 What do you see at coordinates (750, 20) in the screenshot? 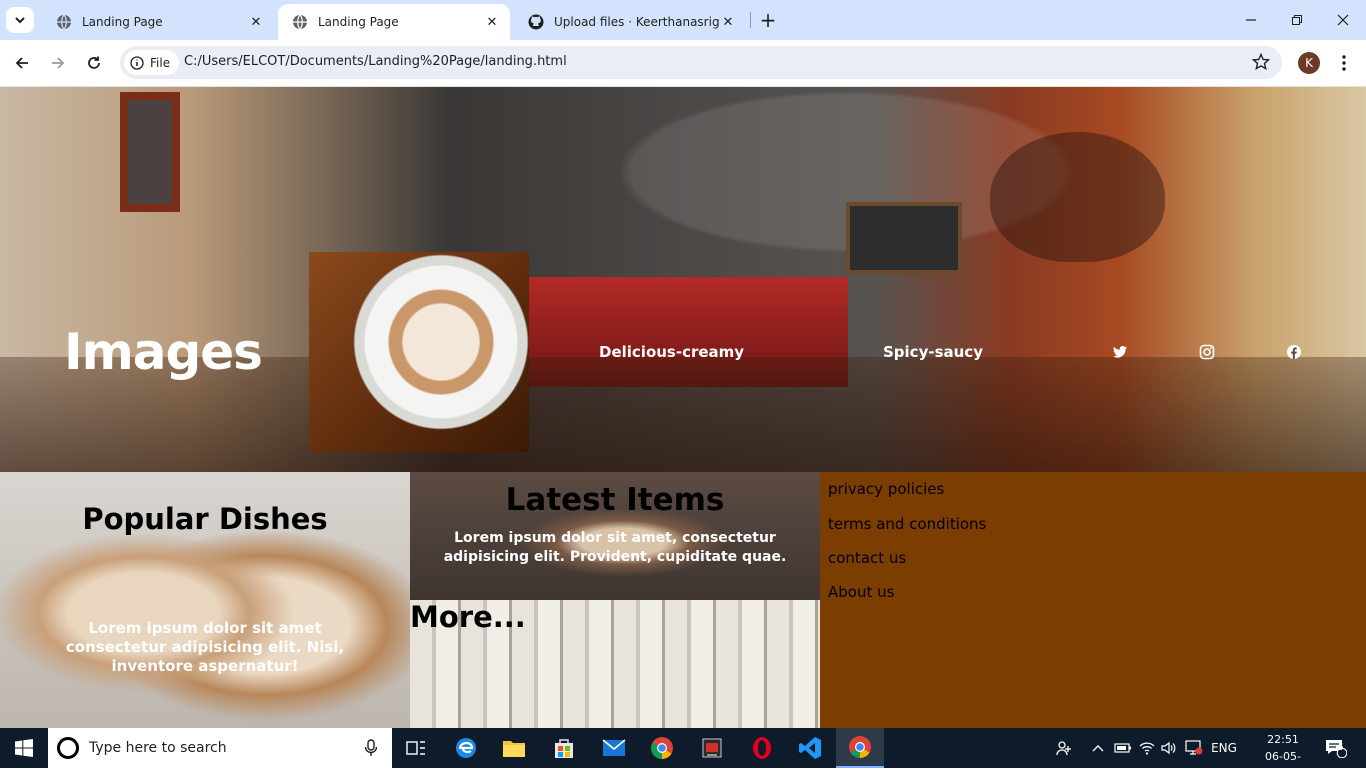
I see `tab-divider` at bounding box center [750, 20].